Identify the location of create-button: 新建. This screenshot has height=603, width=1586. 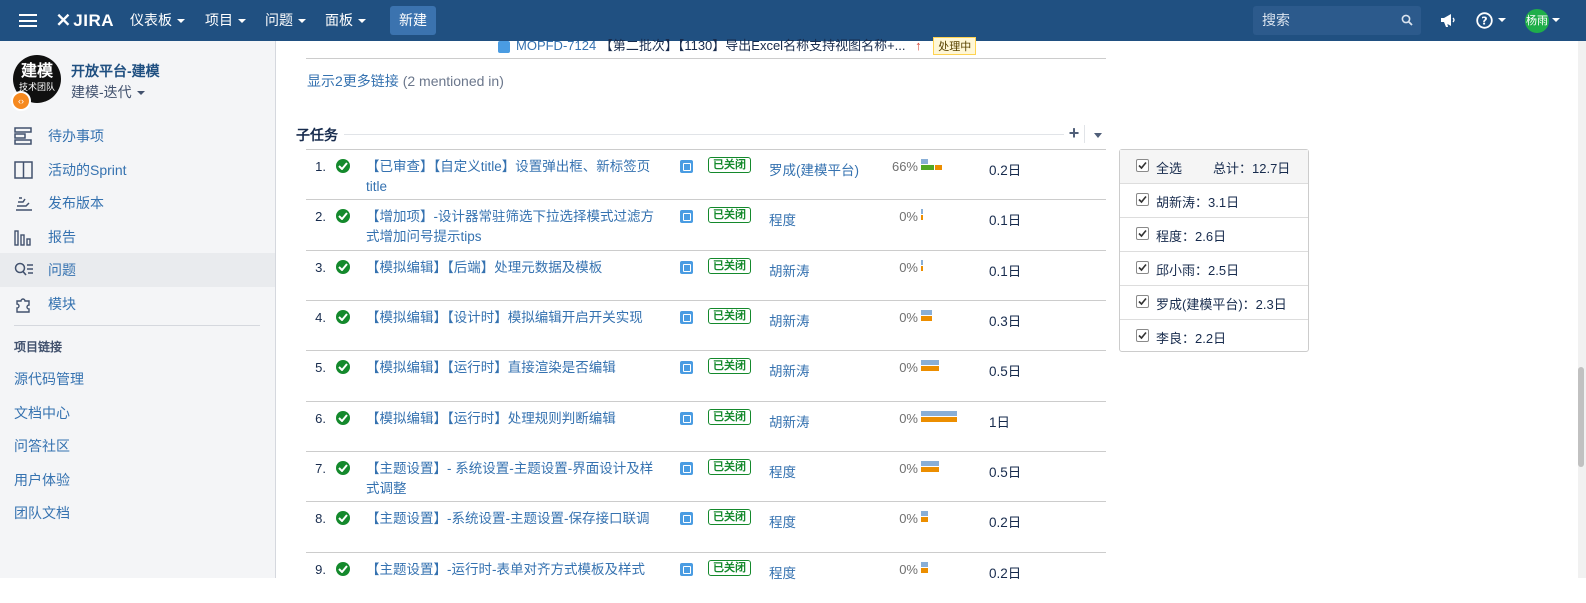
(413, 20).